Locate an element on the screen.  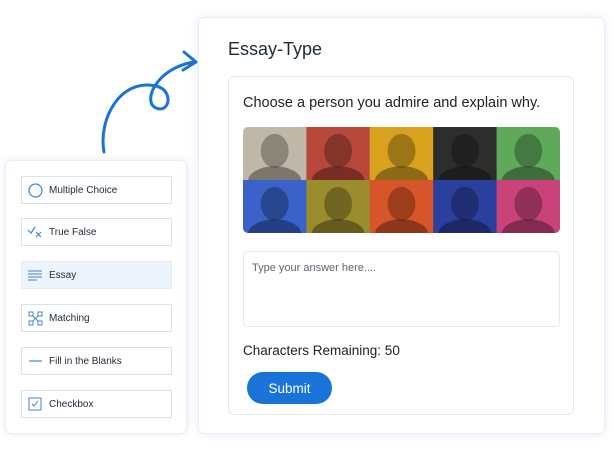
question-type-checkbox: Checkbox is located at coordinates (96, 404).